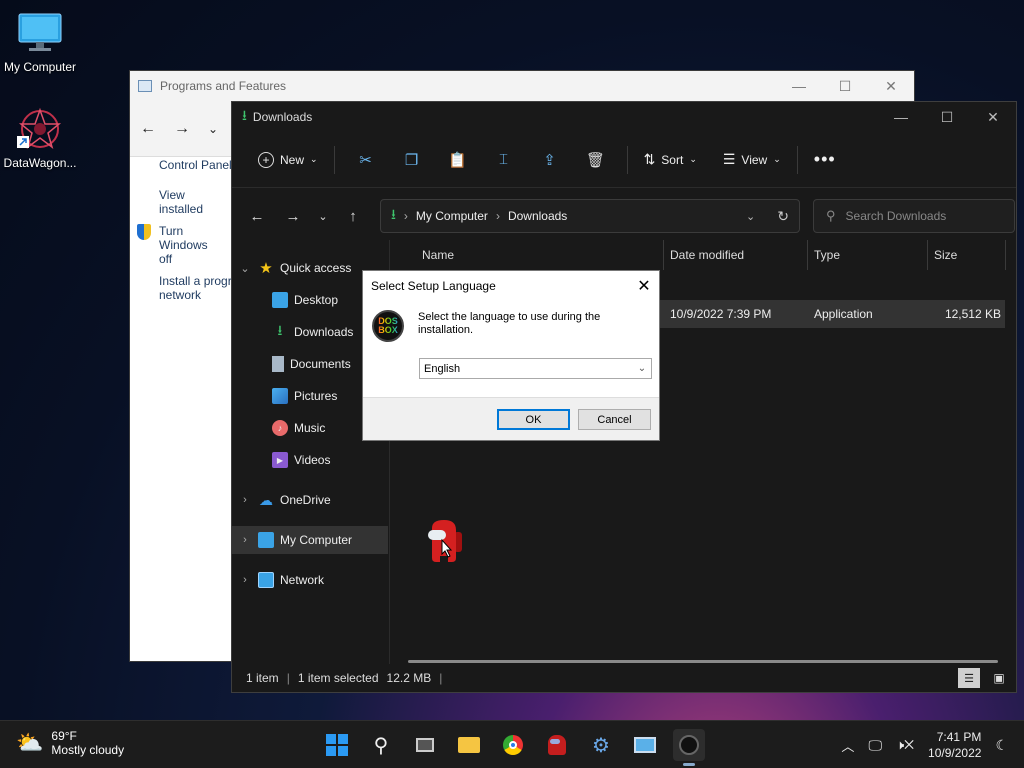 This screenshot has height=768, width=1024. Describe the element at coordinates (1001, 745) in the screenshot. I see `focus-assist-moon-icon: ☾` at that location.